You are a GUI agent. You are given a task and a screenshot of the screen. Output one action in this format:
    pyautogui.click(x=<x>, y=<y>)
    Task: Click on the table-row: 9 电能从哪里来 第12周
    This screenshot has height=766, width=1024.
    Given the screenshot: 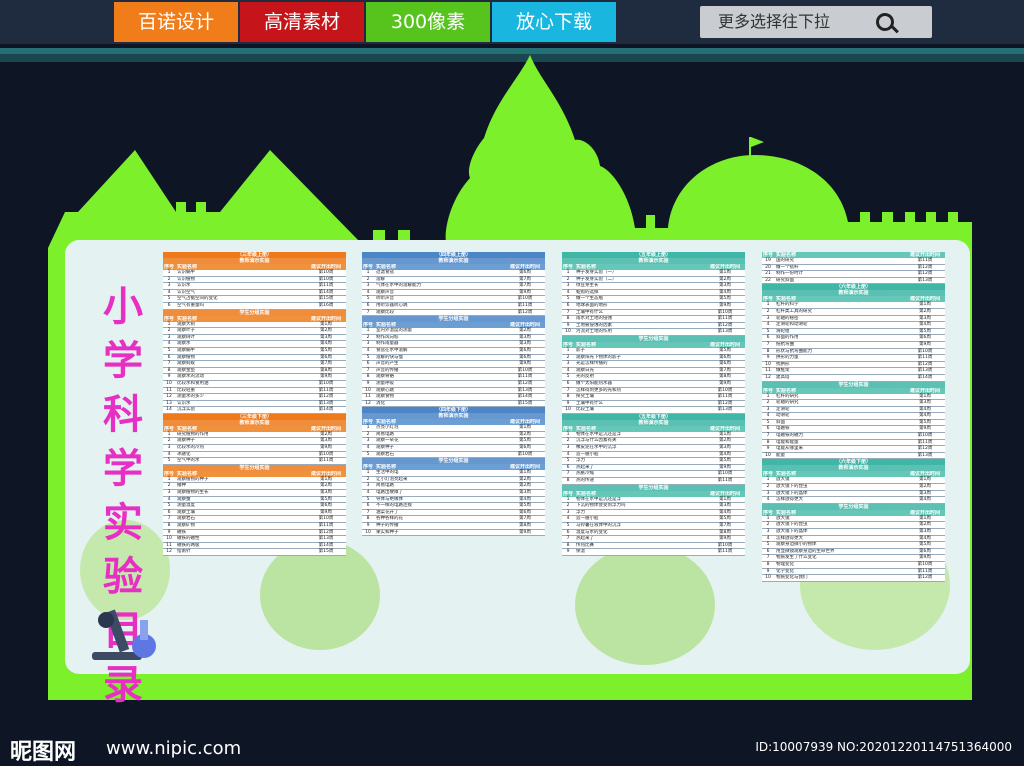 What is the action you would take?
    pyautogui.click(x=853, y=449)
    